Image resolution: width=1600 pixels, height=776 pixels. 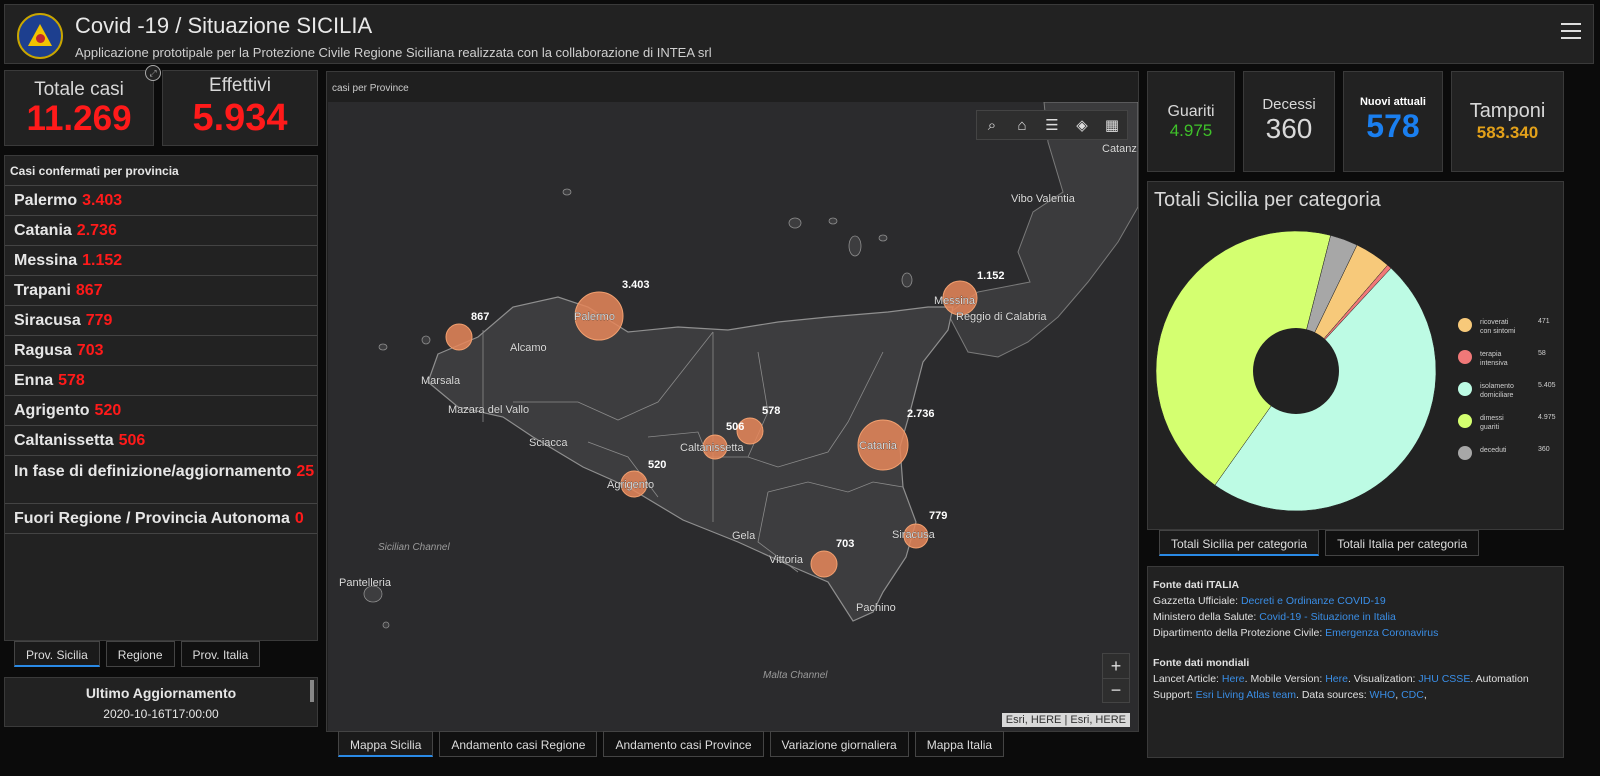 I want to click on pie-chart, so click(x=1296, y=371).